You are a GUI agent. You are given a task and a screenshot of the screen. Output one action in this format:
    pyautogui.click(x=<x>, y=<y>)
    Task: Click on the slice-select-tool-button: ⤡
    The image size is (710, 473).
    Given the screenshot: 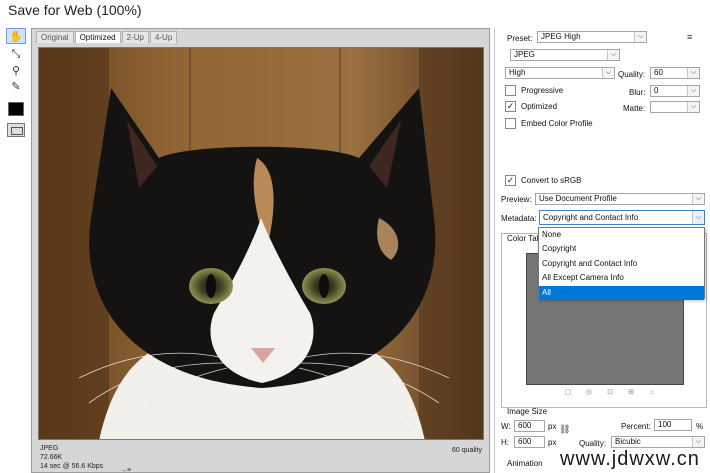 What is the action you would take?
    pyautogui.click(x=16, y=54)
    